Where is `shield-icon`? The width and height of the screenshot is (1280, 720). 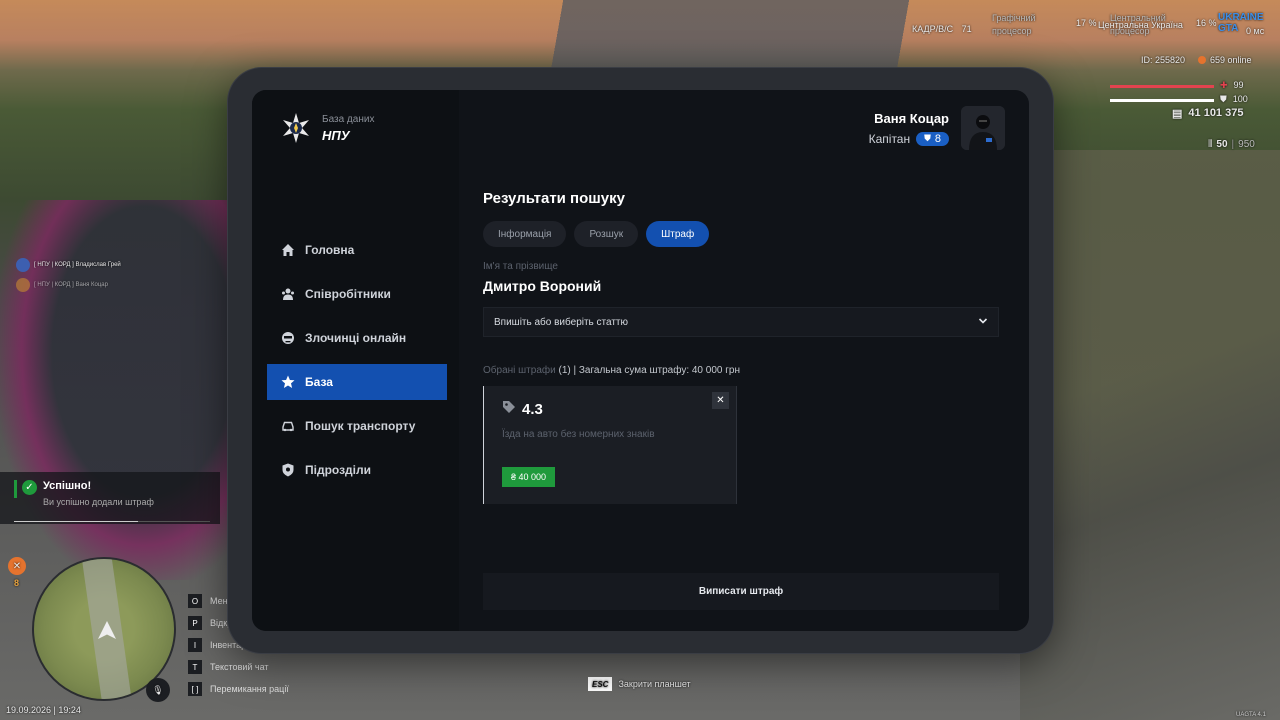 shield-icon is located at coordinates (288, 470).